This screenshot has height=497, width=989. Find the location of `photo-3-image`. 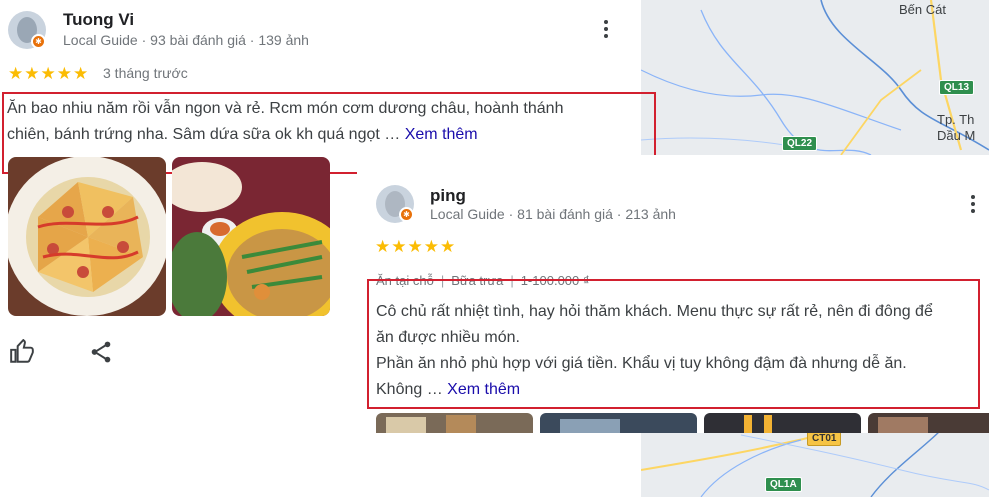

photo-3-image is located at coordinates (782, 423).